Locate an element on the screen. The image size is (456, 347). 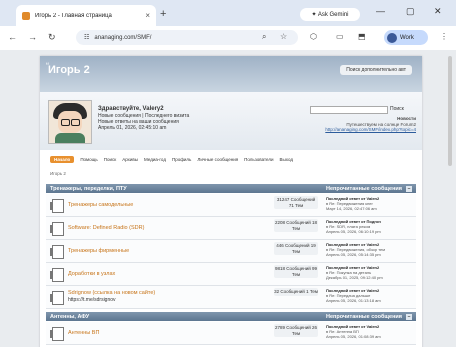
profile-button: Work is located at coordinates (406, 37).